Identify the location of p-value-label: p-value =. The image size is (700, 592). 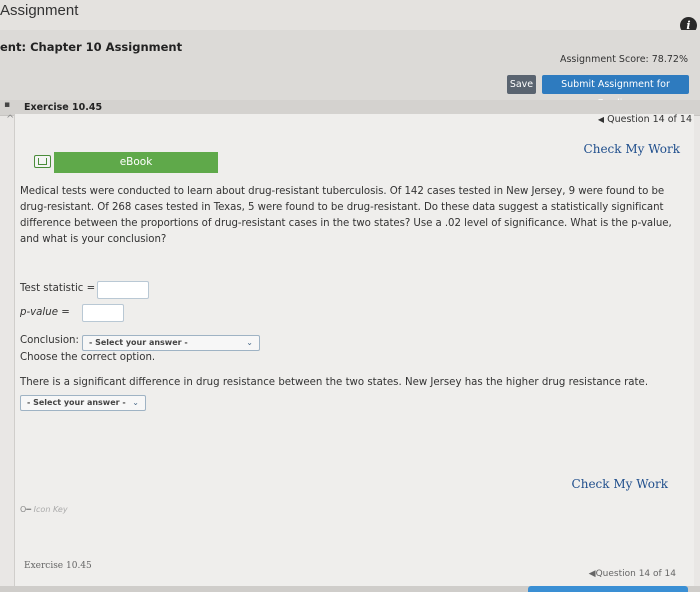
(45, 312).